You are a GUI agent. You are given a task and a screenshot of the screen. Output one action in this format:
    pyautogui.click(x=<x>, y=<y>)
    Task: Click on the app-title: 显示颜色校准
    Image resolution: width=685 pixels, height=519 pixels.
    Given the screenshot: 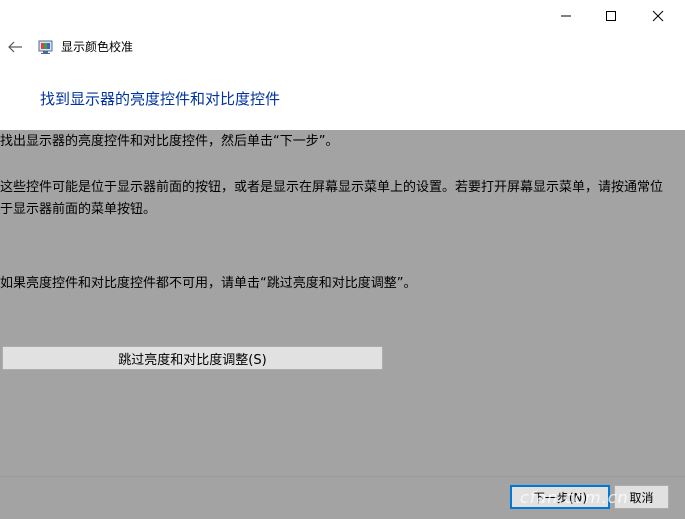 What is the action you would take?
    pyautogui.click(x=97, y=47)
    